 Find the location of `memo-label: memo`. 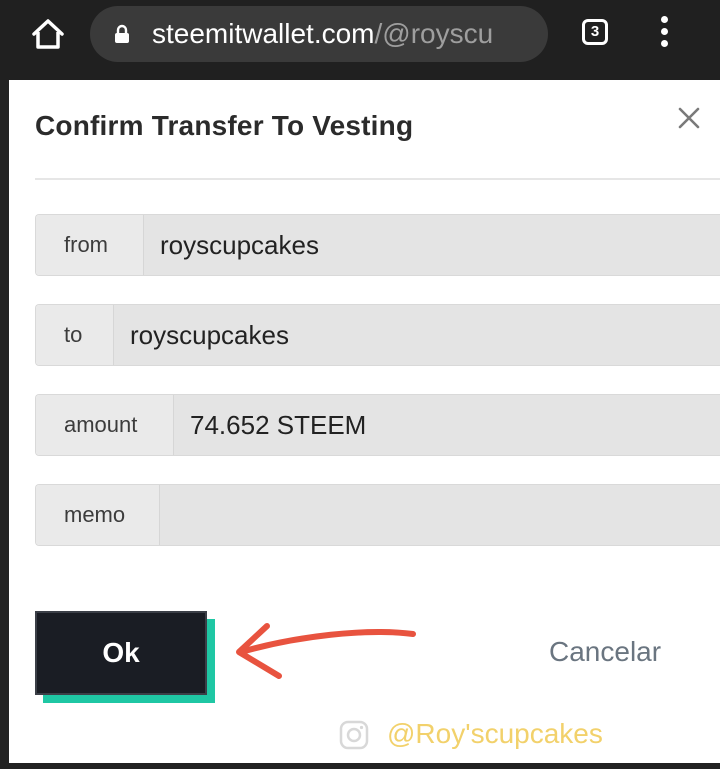

memo-label: memo is located at coordinates (98, 515).